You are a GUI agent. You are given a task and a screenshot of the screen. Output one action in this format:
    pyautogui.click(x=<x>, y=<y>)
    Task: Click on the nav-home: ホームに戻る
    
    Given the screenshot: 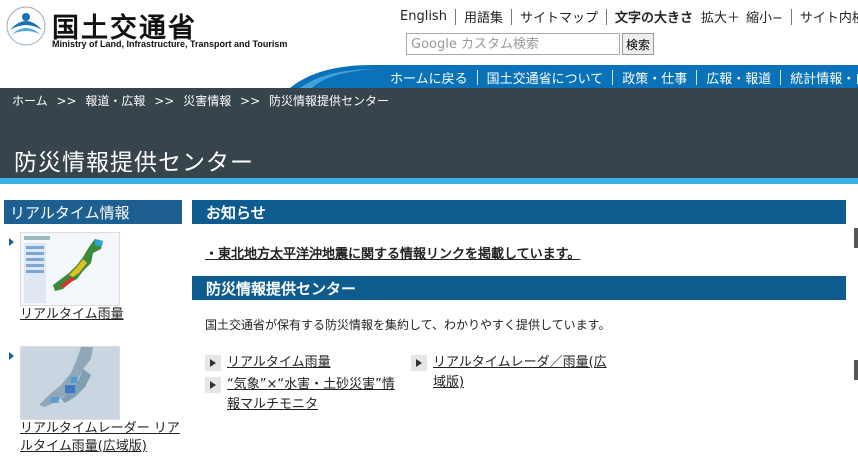 What is the action you would take?
    pyautogui.click(x=429, y=77)
    